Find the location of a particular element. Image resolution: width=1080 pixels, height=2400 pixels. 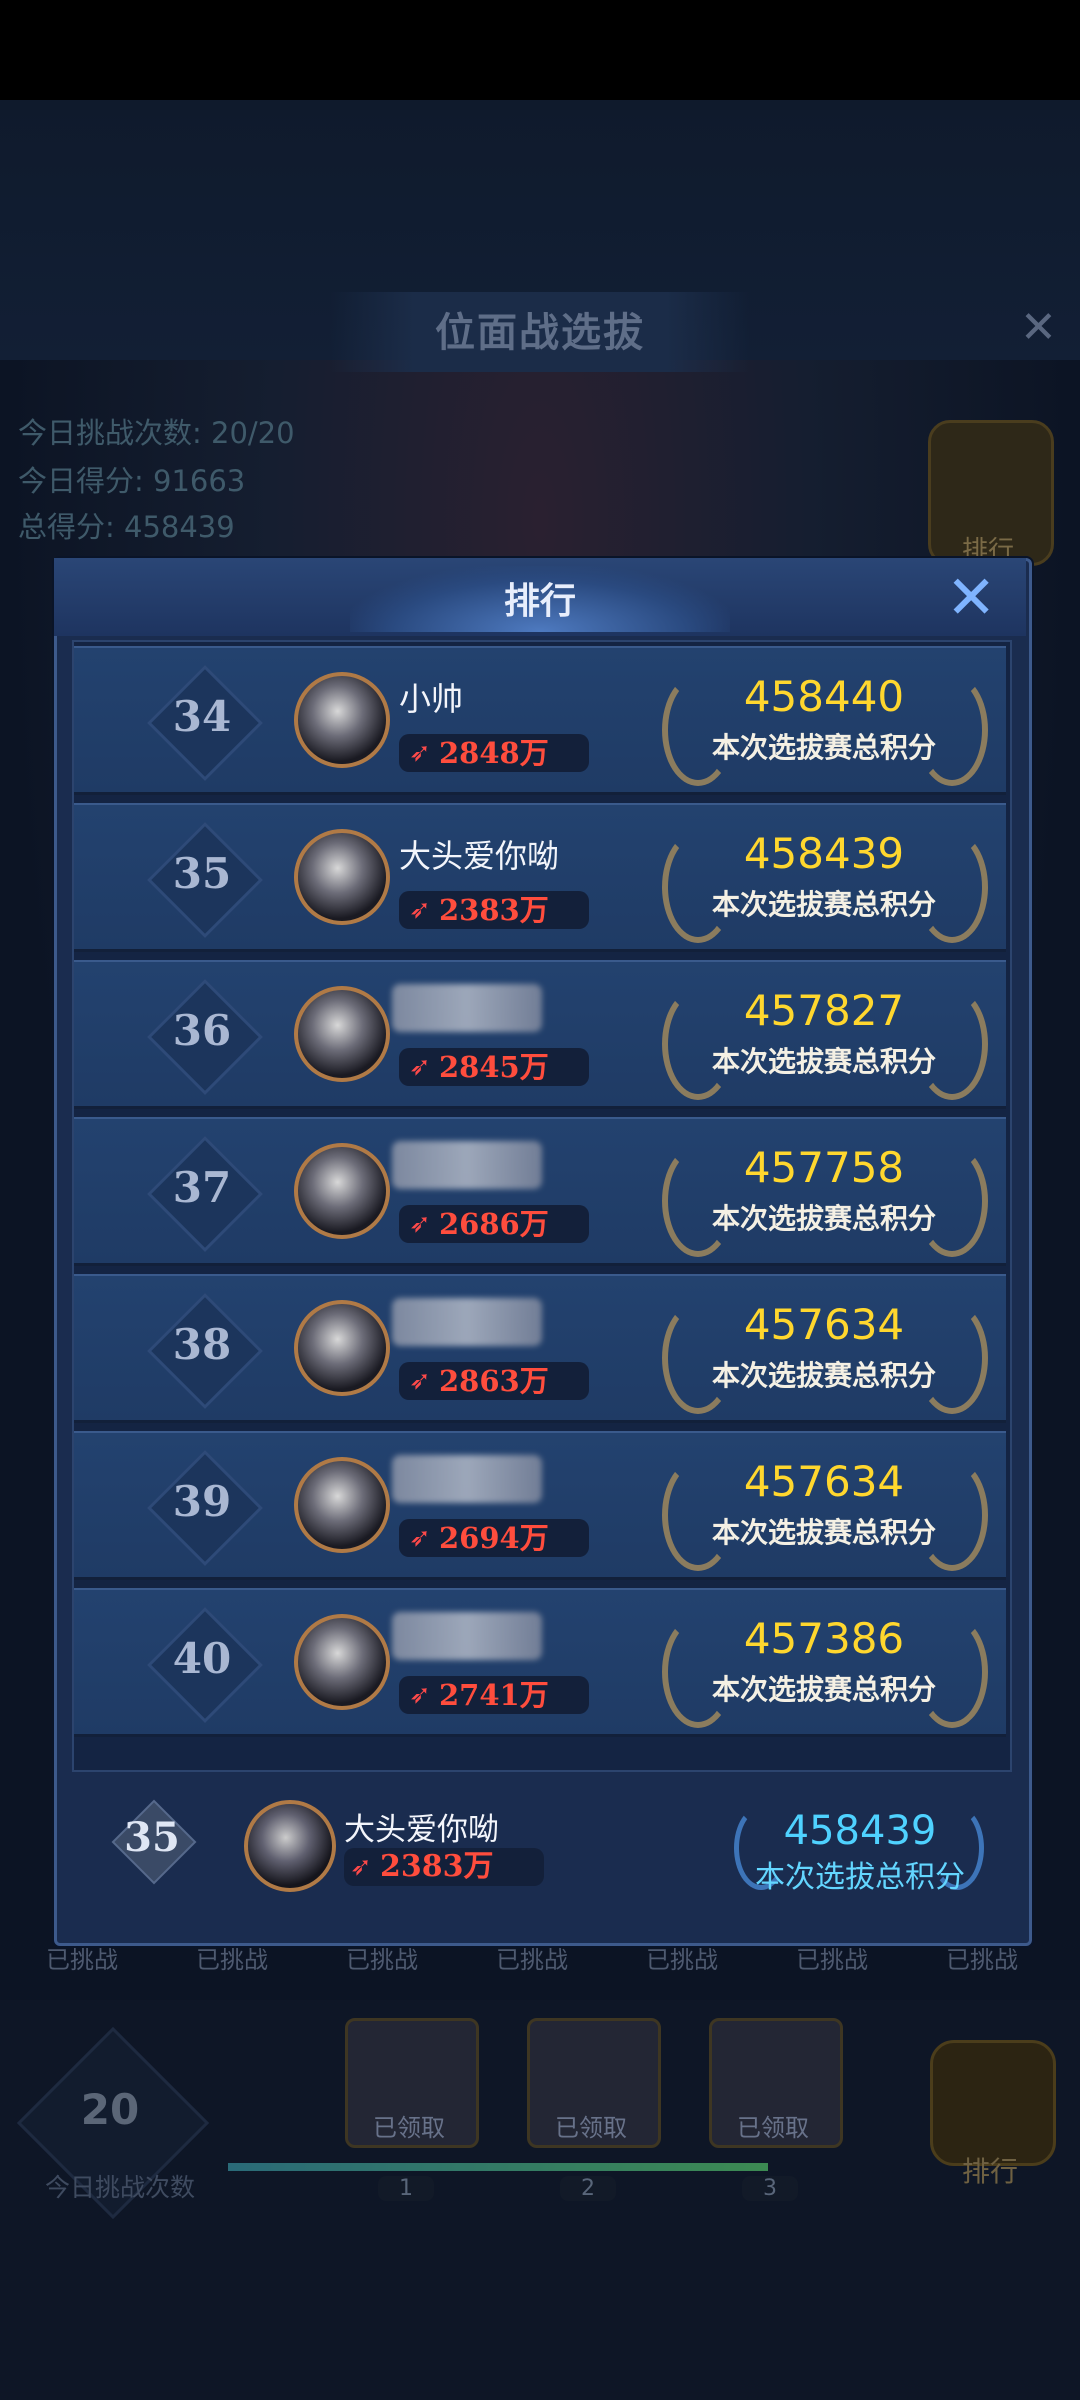

chest-2-label: 已领取 is located at coordinates (591, 2128).